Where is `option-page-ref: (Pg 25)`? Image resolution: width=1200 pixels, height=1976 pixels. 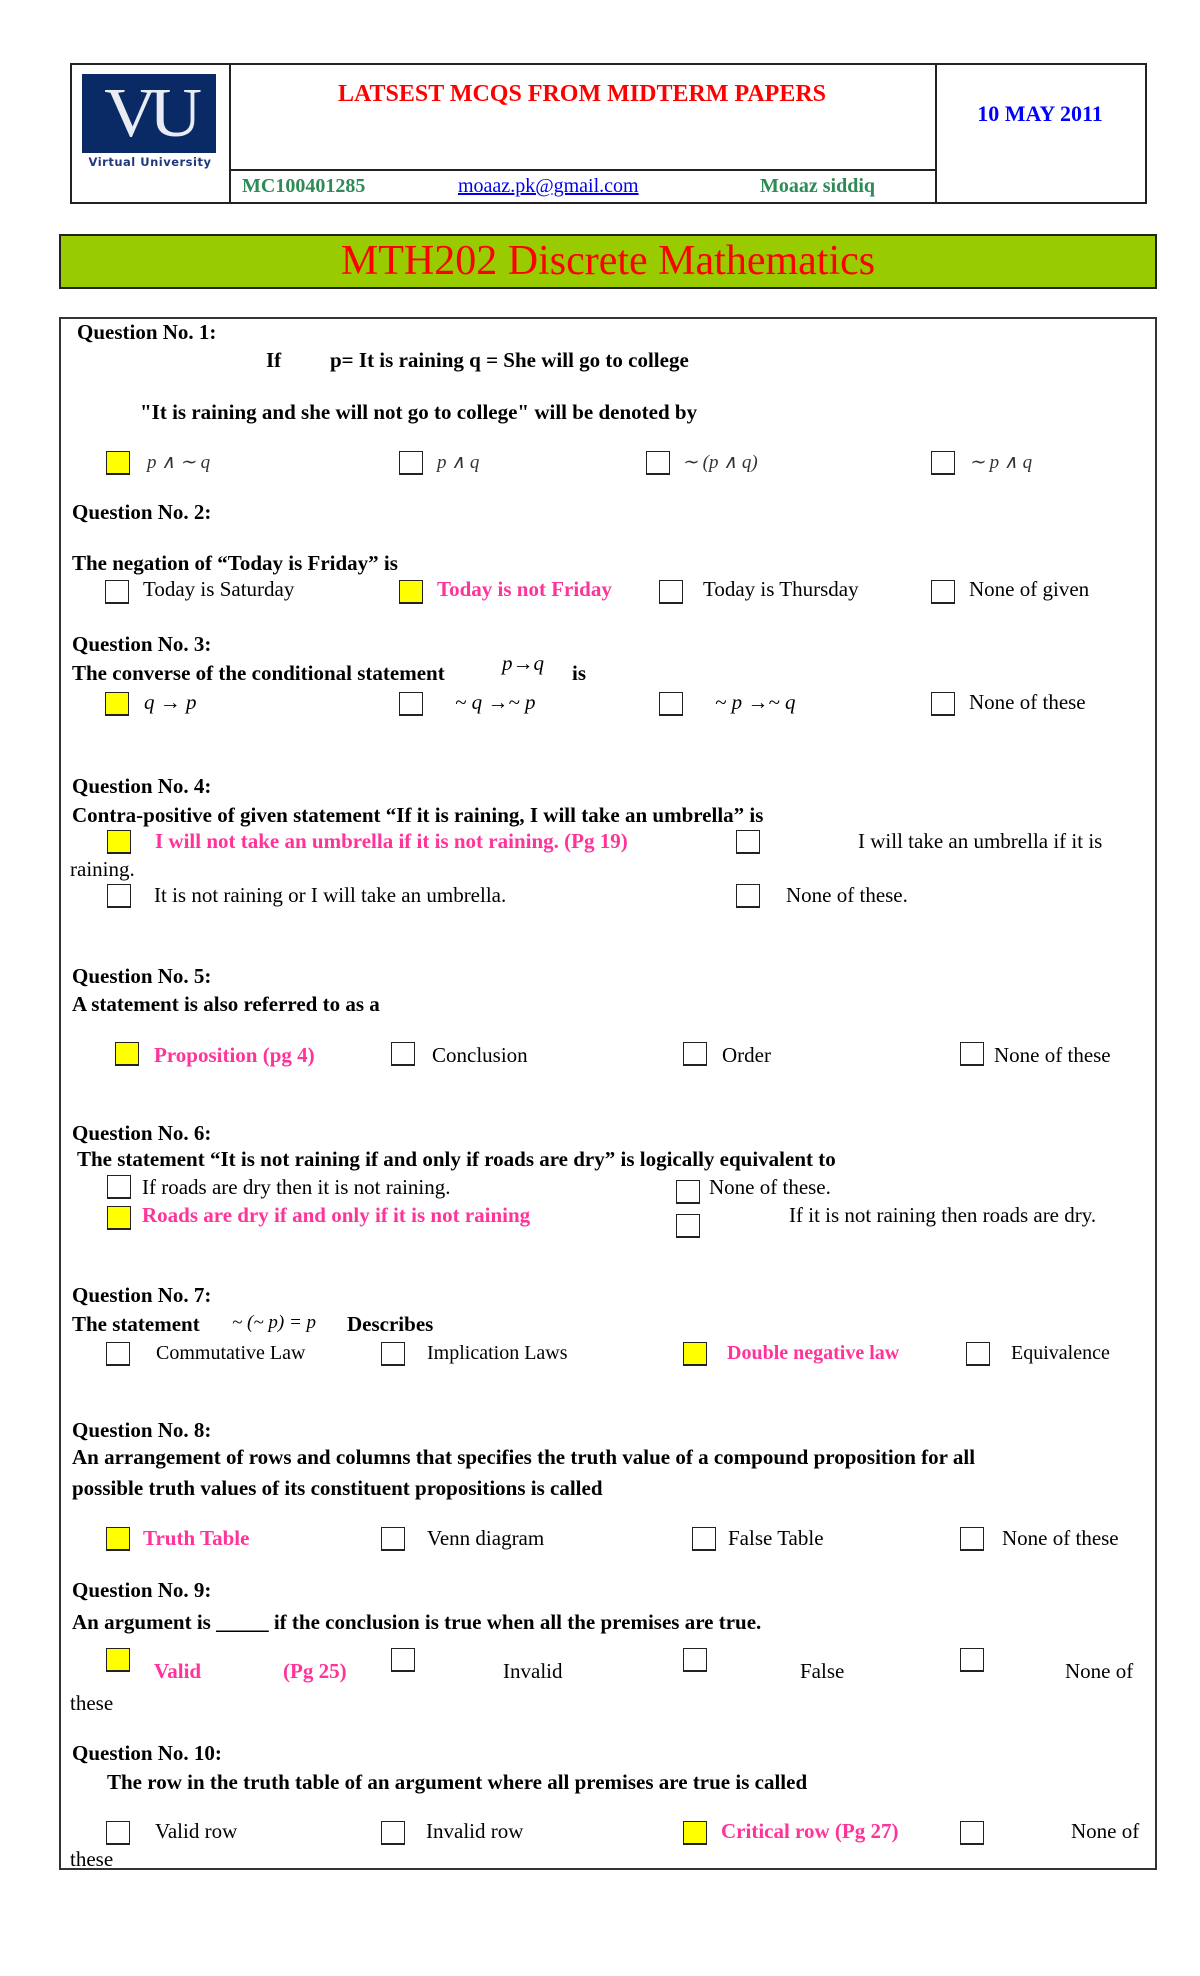 option-page-ref: (Pg 25) is located at coordinates (315, 1671).